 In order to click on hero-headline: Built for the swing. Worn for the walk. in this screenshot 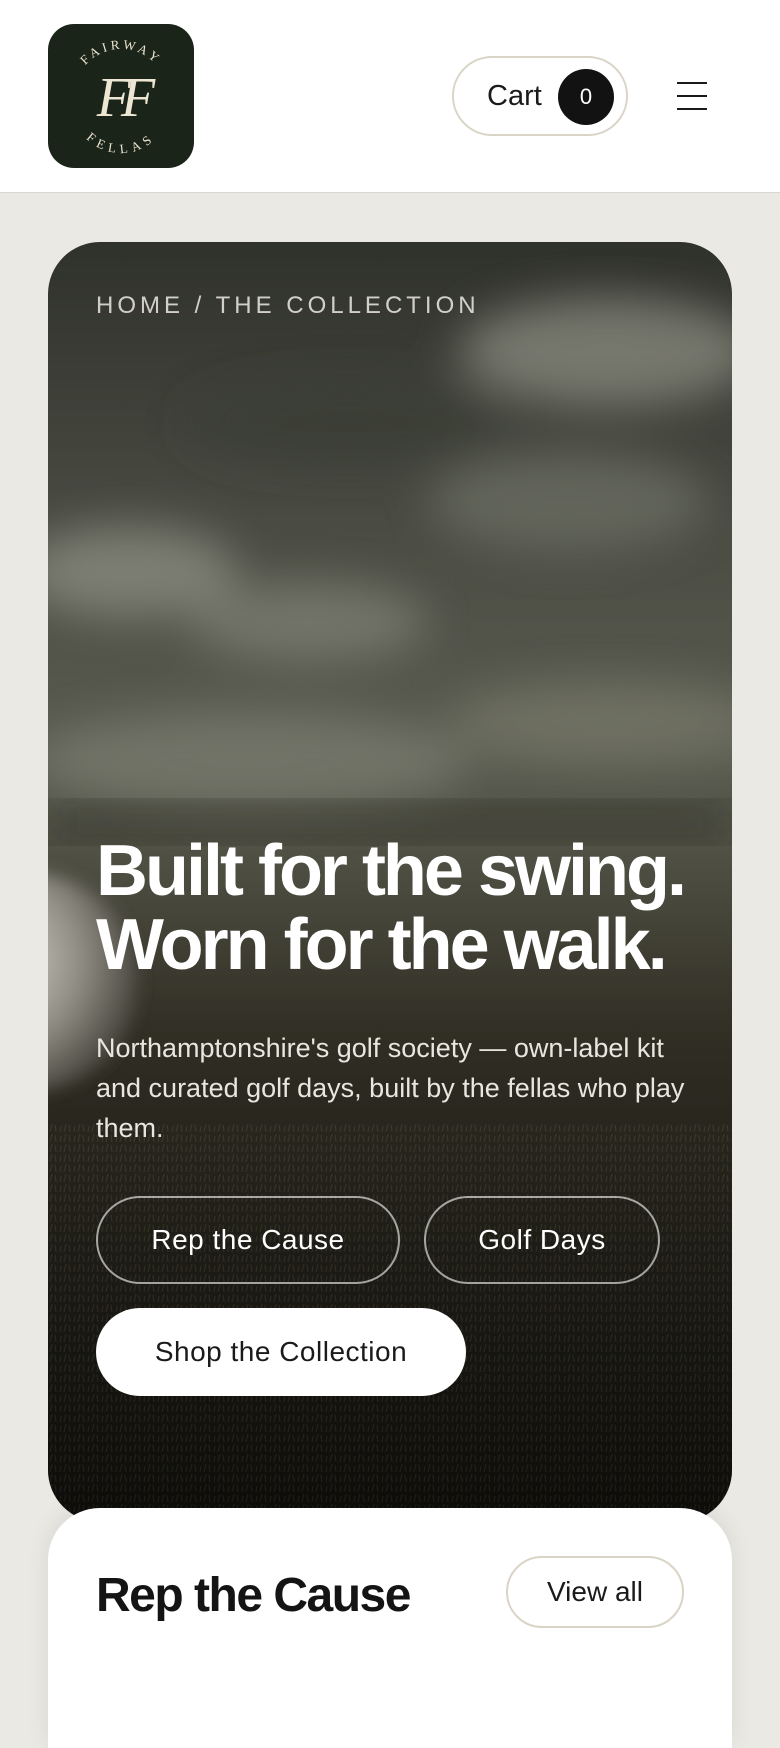, I will do `click(406, 908)`.